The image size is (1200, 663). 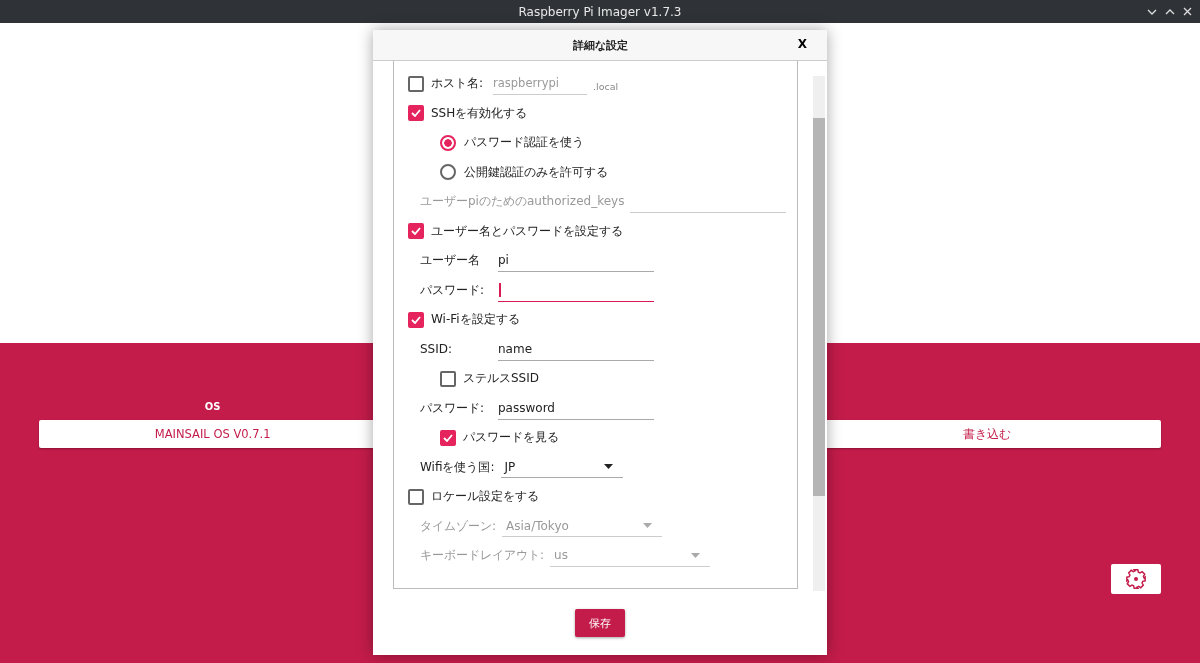 I want to click on field-label: タイムゾーン:, so click(x=458, y=526).